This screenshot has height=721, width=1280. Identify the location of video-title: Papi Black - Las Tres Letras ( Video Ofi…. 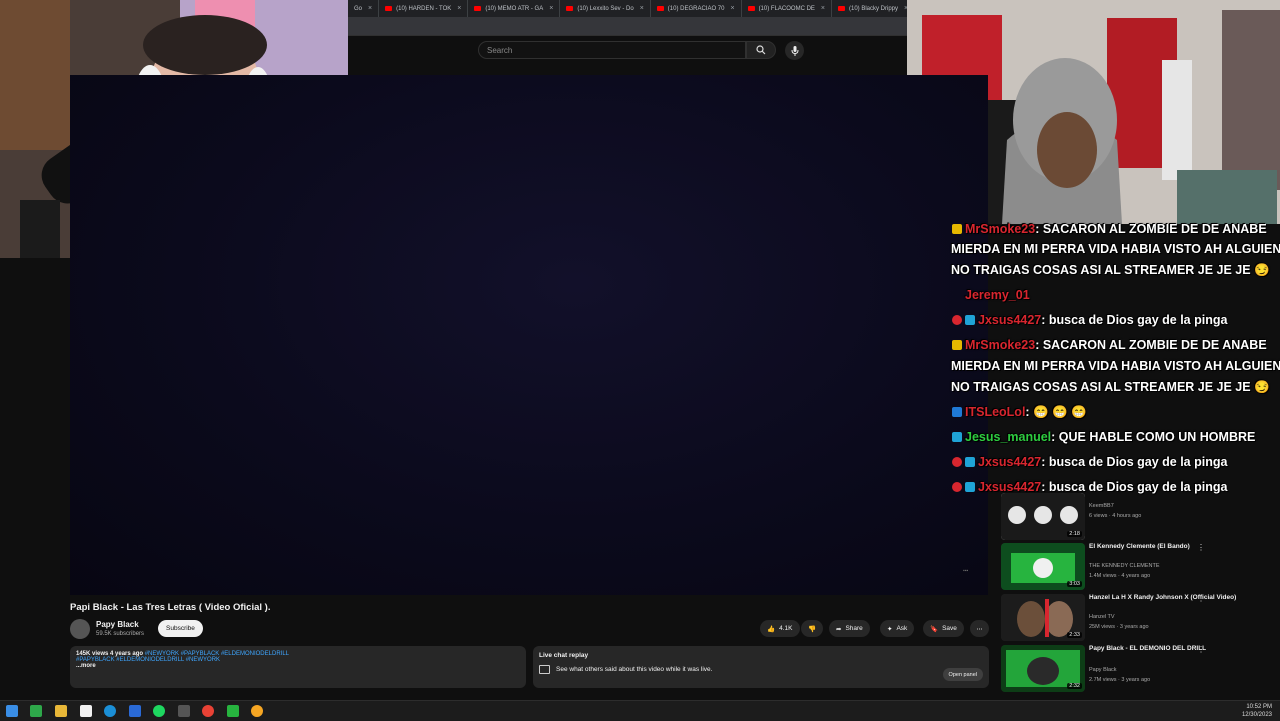
(170, 607).